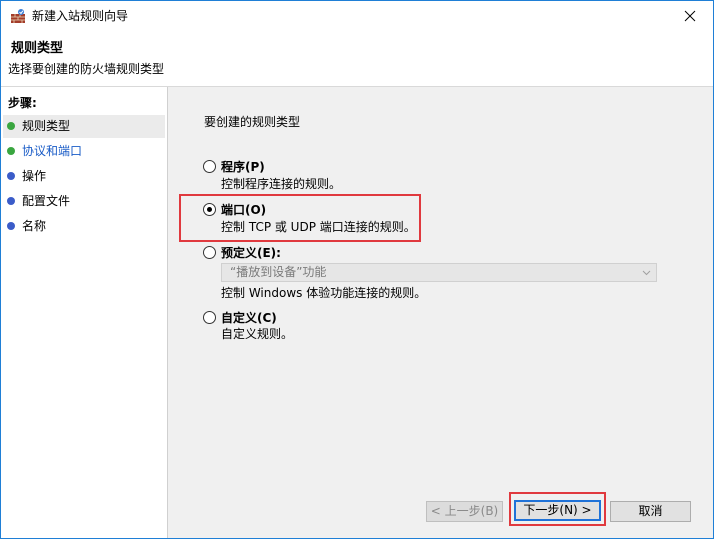 Image resolution: width=714 pixels, height=539 pixels. I want to click on close-icon, so click(690, 16).